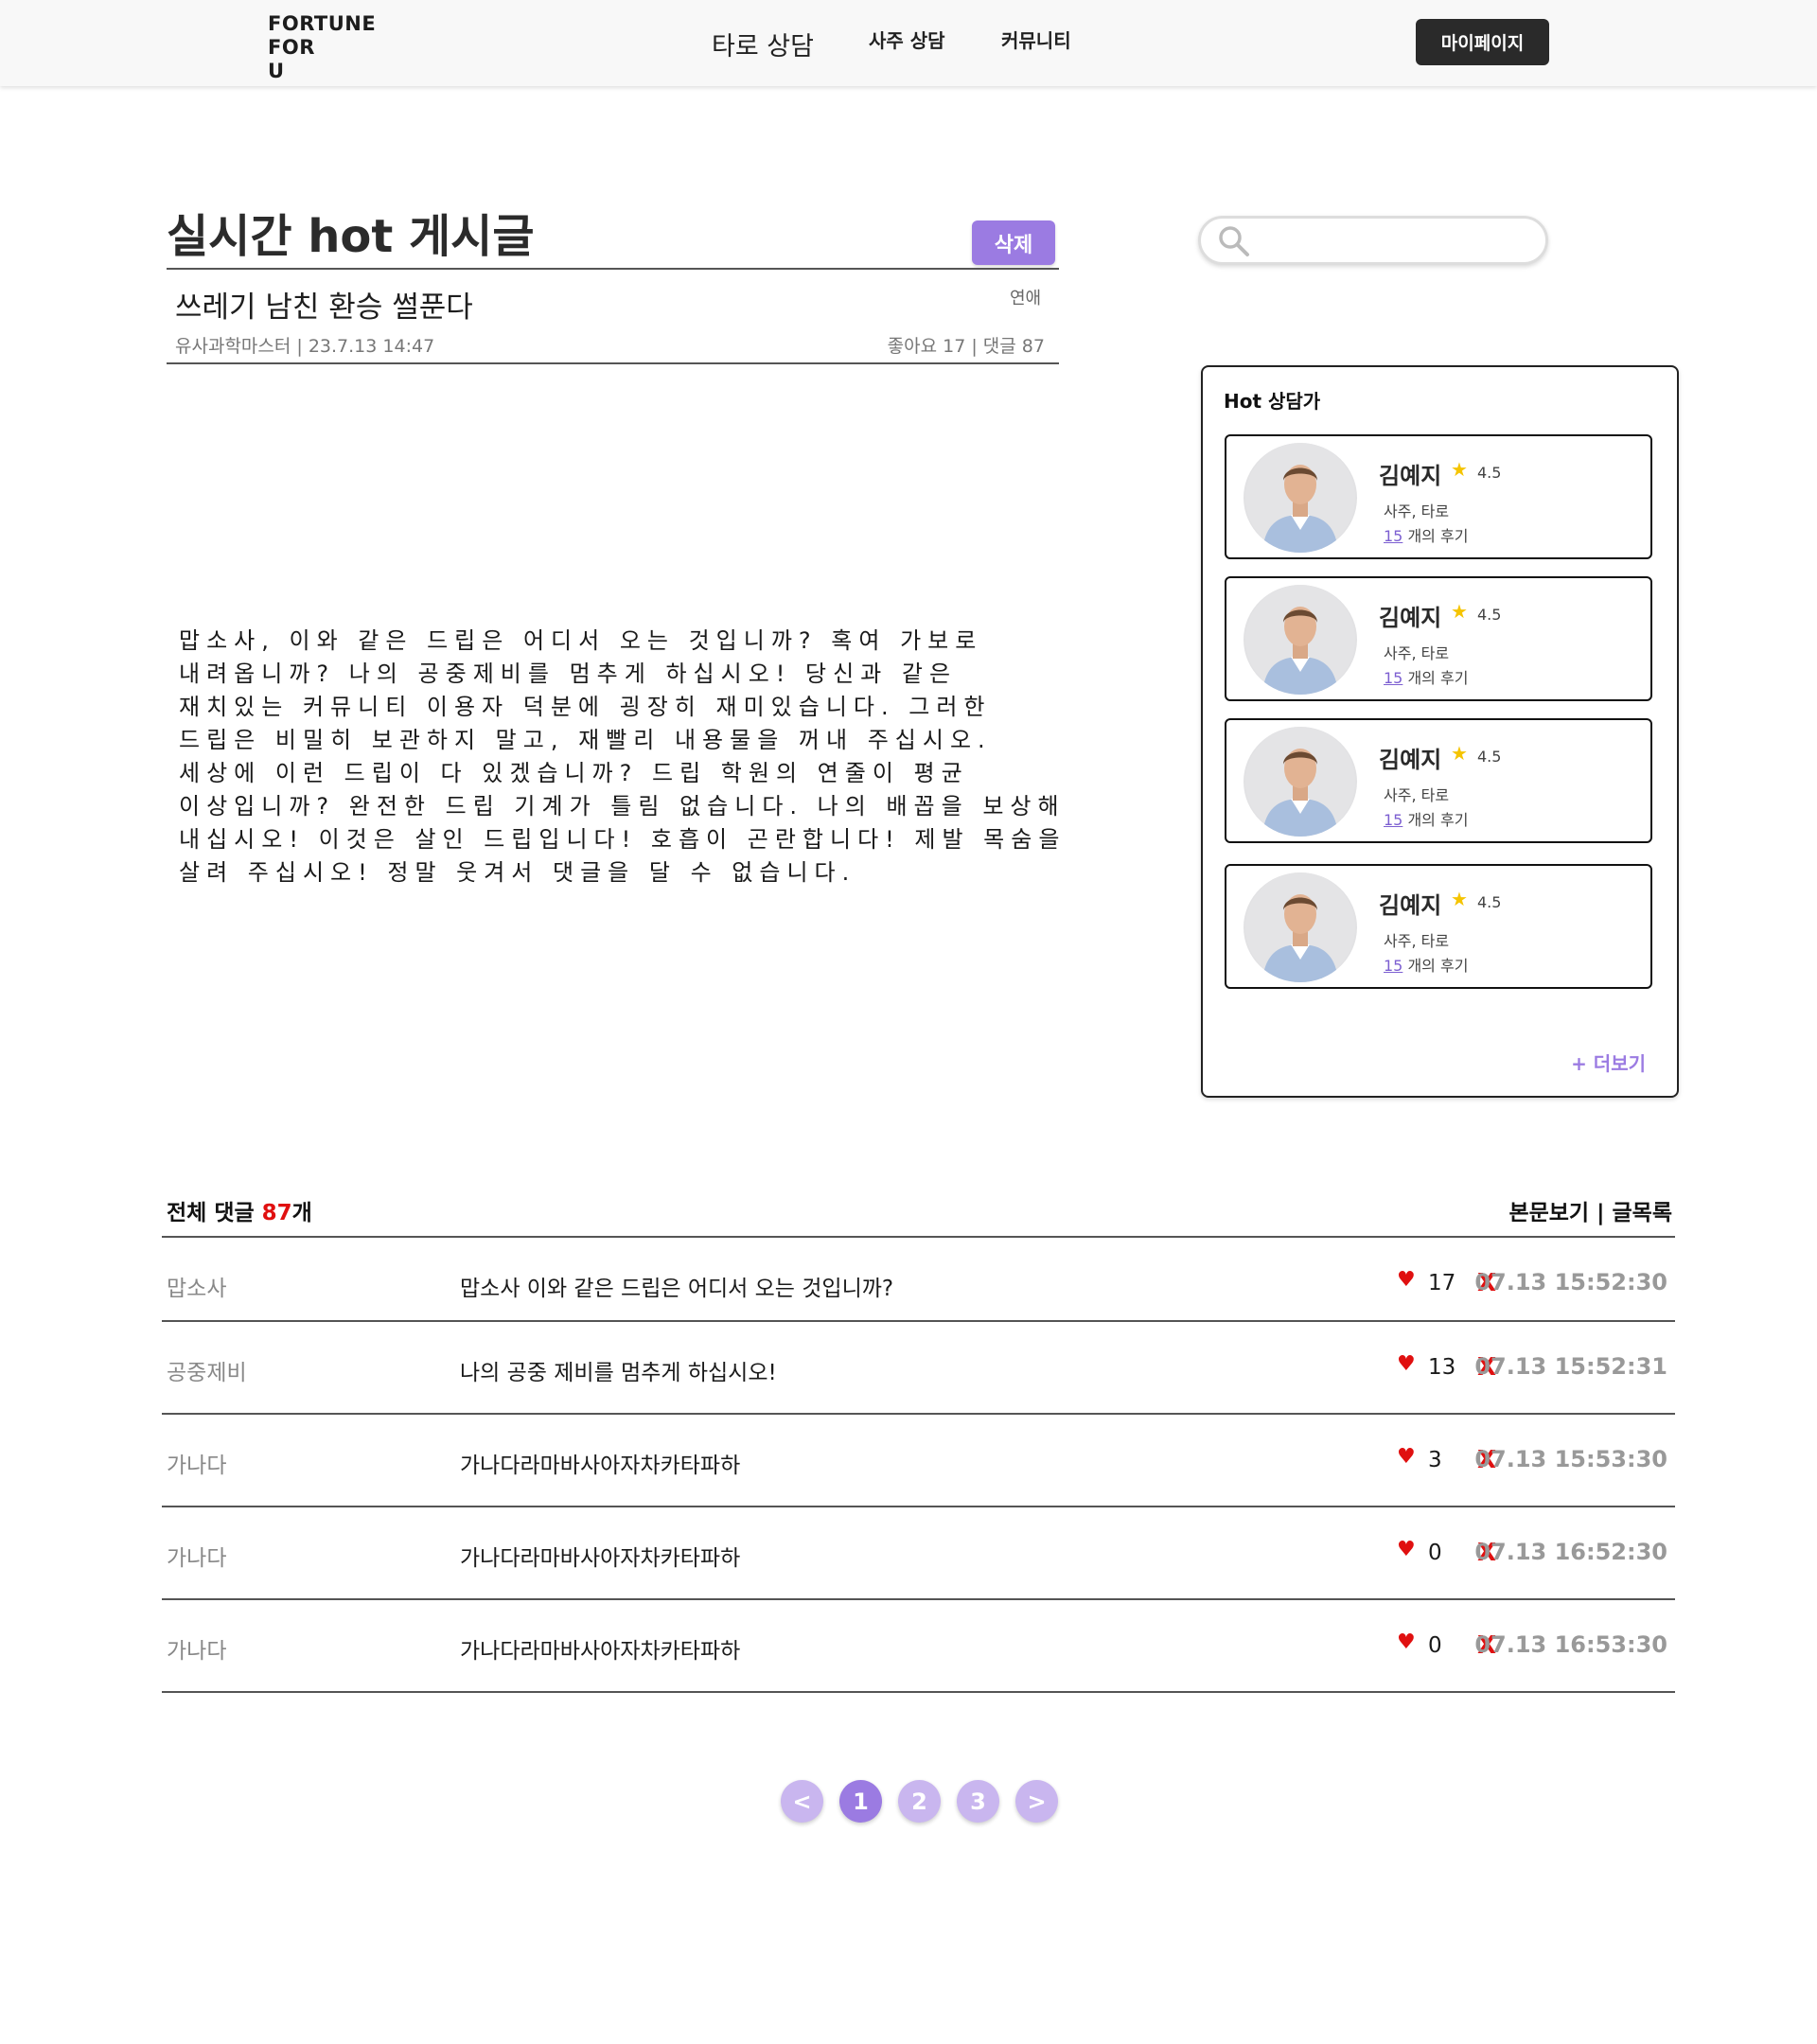  Describe the element at coordinates (802, 1801) in the screenshot. I see `prev-page-button: <` at that location.